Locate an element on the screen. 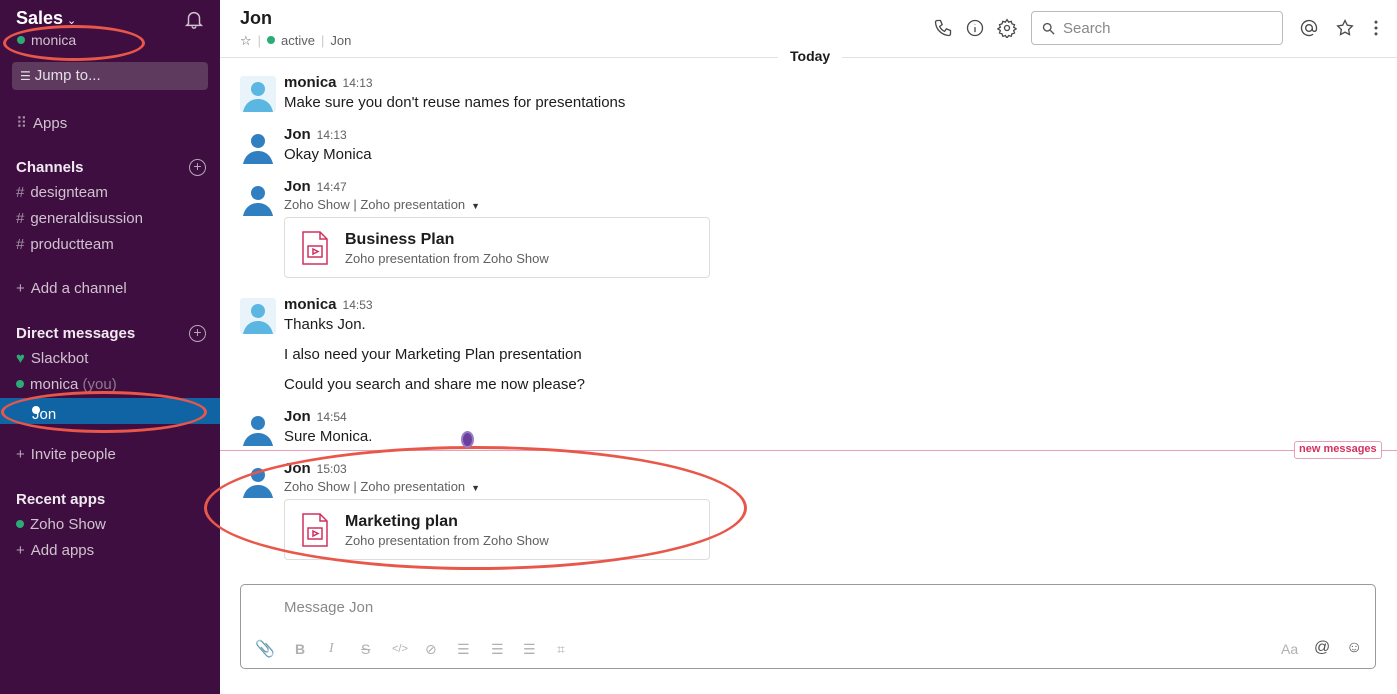  invite-people-link: + Invite people is located at coordinates (66, 457).